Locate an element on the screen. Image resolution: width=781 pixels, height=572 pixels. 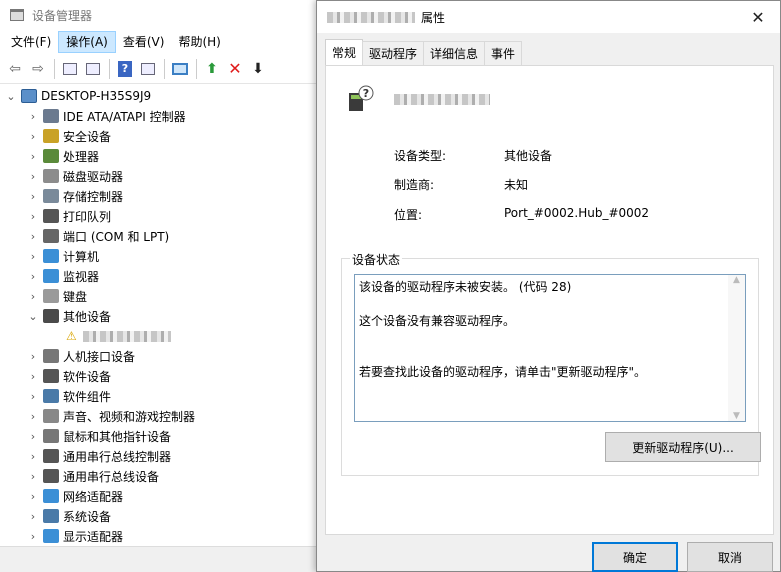
scroll-down-icon: ▼ is located at coordinates (736, 416).